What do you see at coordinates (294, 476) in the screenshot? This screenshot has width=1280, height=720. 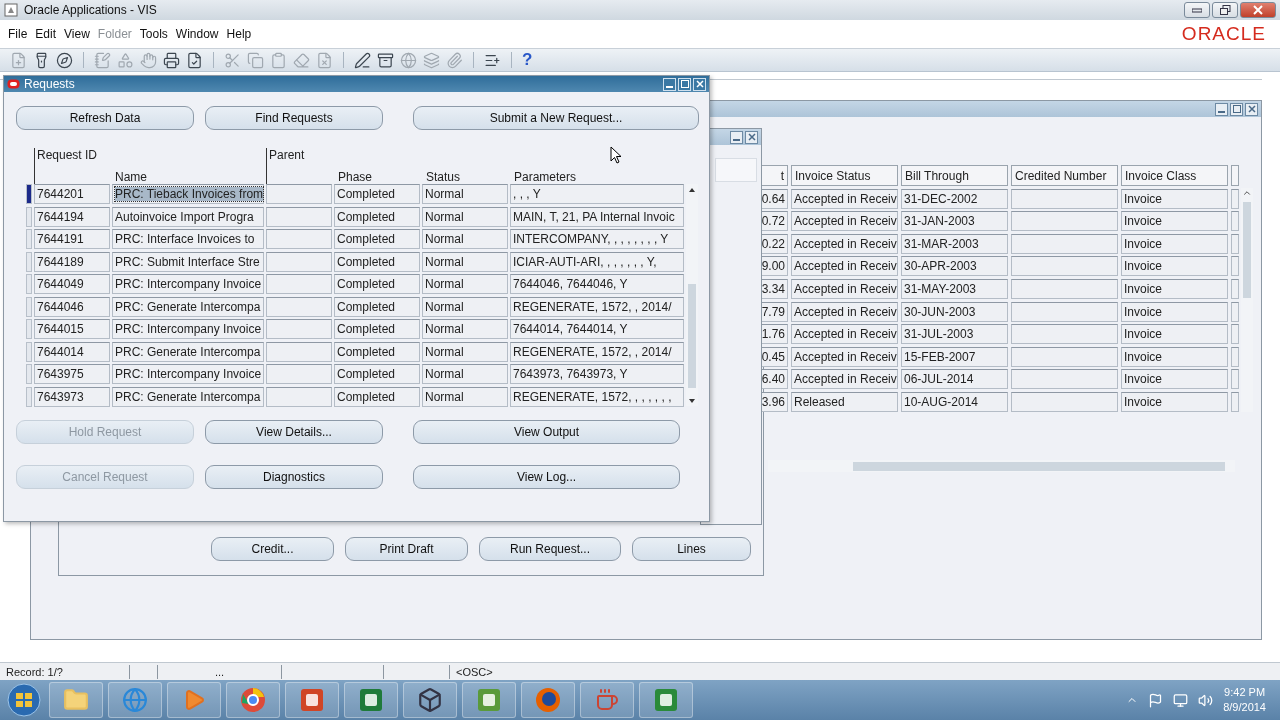 I see `action-button: Diagnostics` at bounding box center [294, 476].